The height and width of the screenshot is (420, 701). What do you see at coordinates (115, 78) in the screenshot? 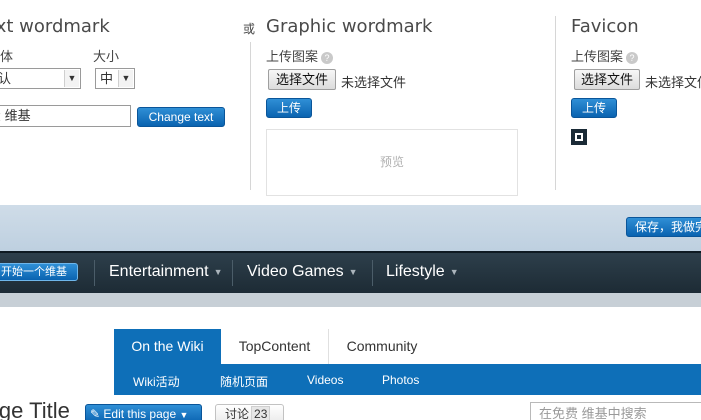
I see `size-select: 中 ▼` at bounding box center [115, 78].